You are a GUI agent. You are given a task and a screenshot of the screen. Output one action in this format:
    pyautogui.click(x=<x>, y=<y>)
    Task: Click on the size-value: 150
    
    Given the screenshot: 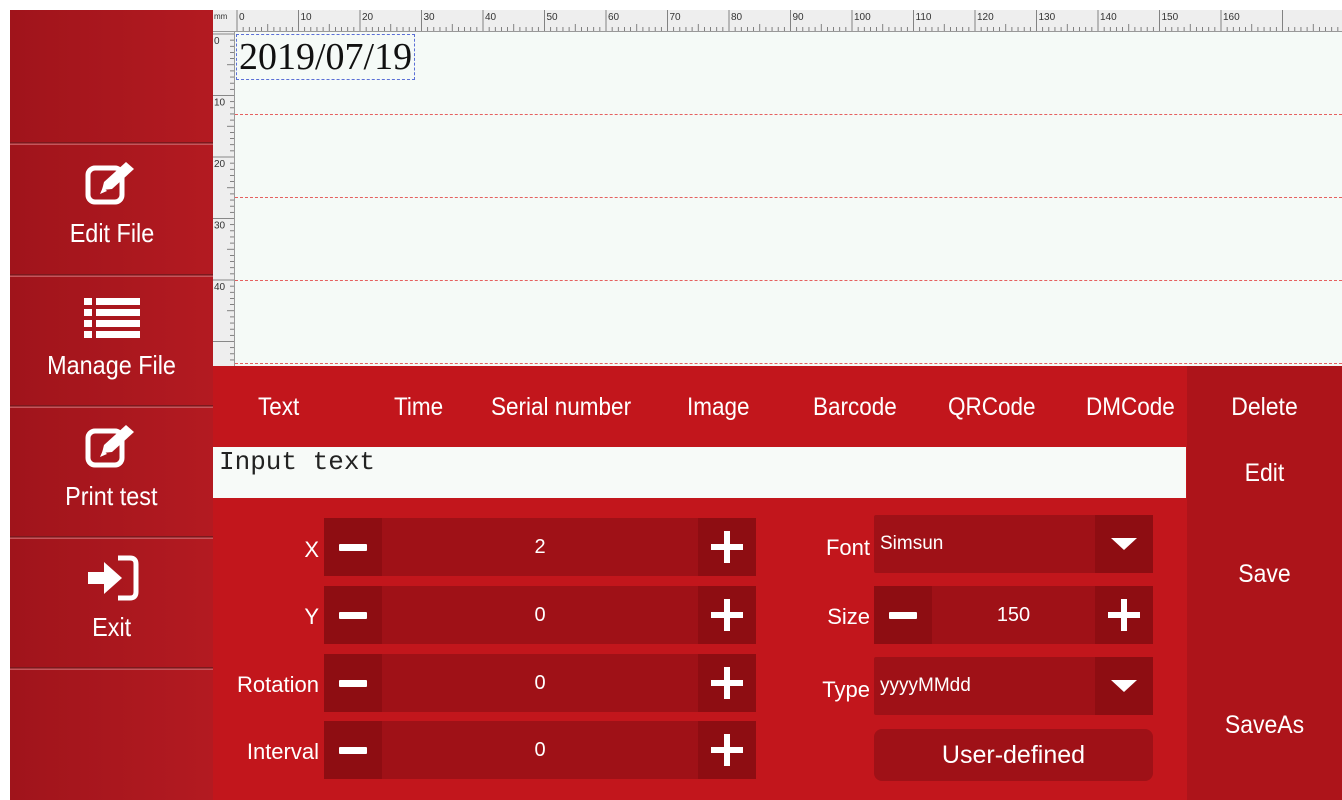 What is the action you would take?
    pyautogui.click(x=1013, y=615)
    